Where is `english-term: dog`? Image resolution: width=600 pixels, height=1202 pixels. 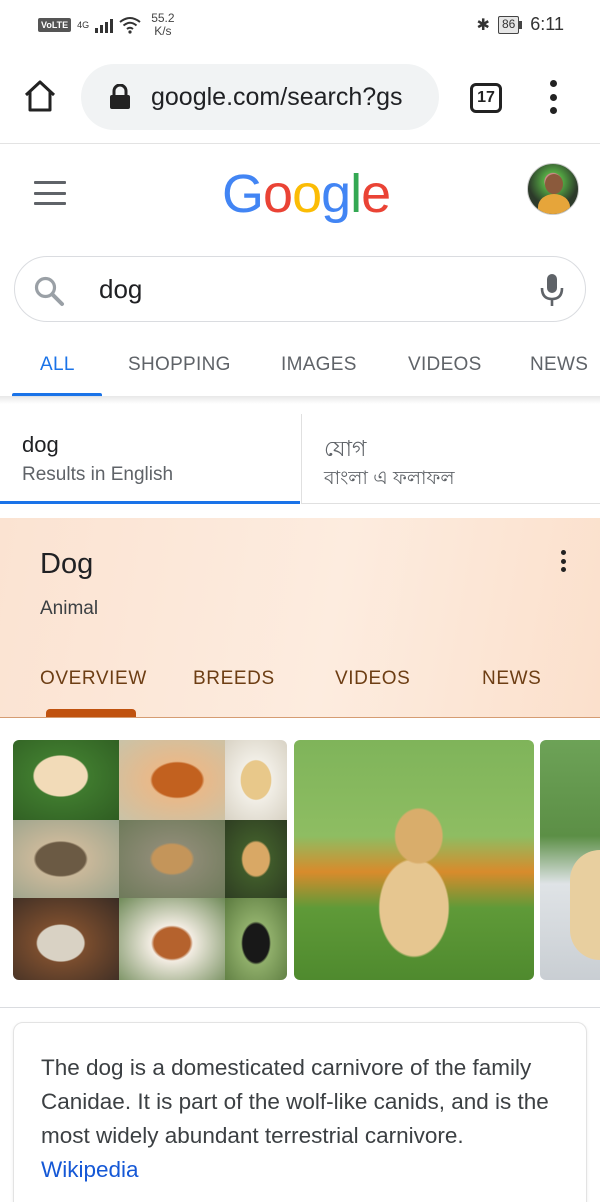
english-term: dog is located at coordinates (40, 444).